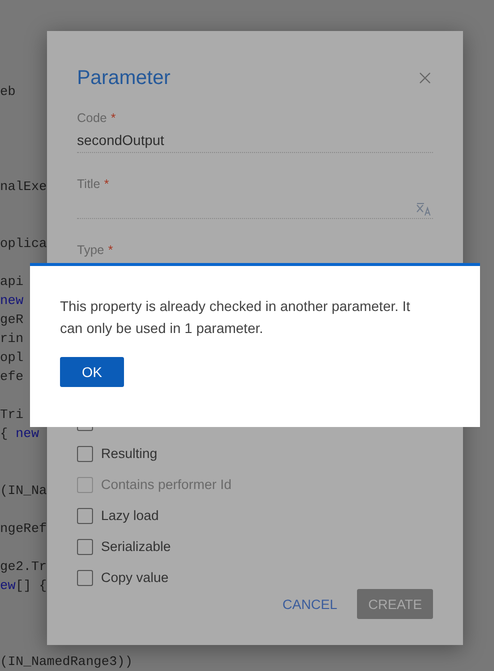 This screenshot has height=671, width=494. What do you see at coordinates (12, 357) in the screenshot?
I see `code-line: opl` at bounding box center [12, 357].